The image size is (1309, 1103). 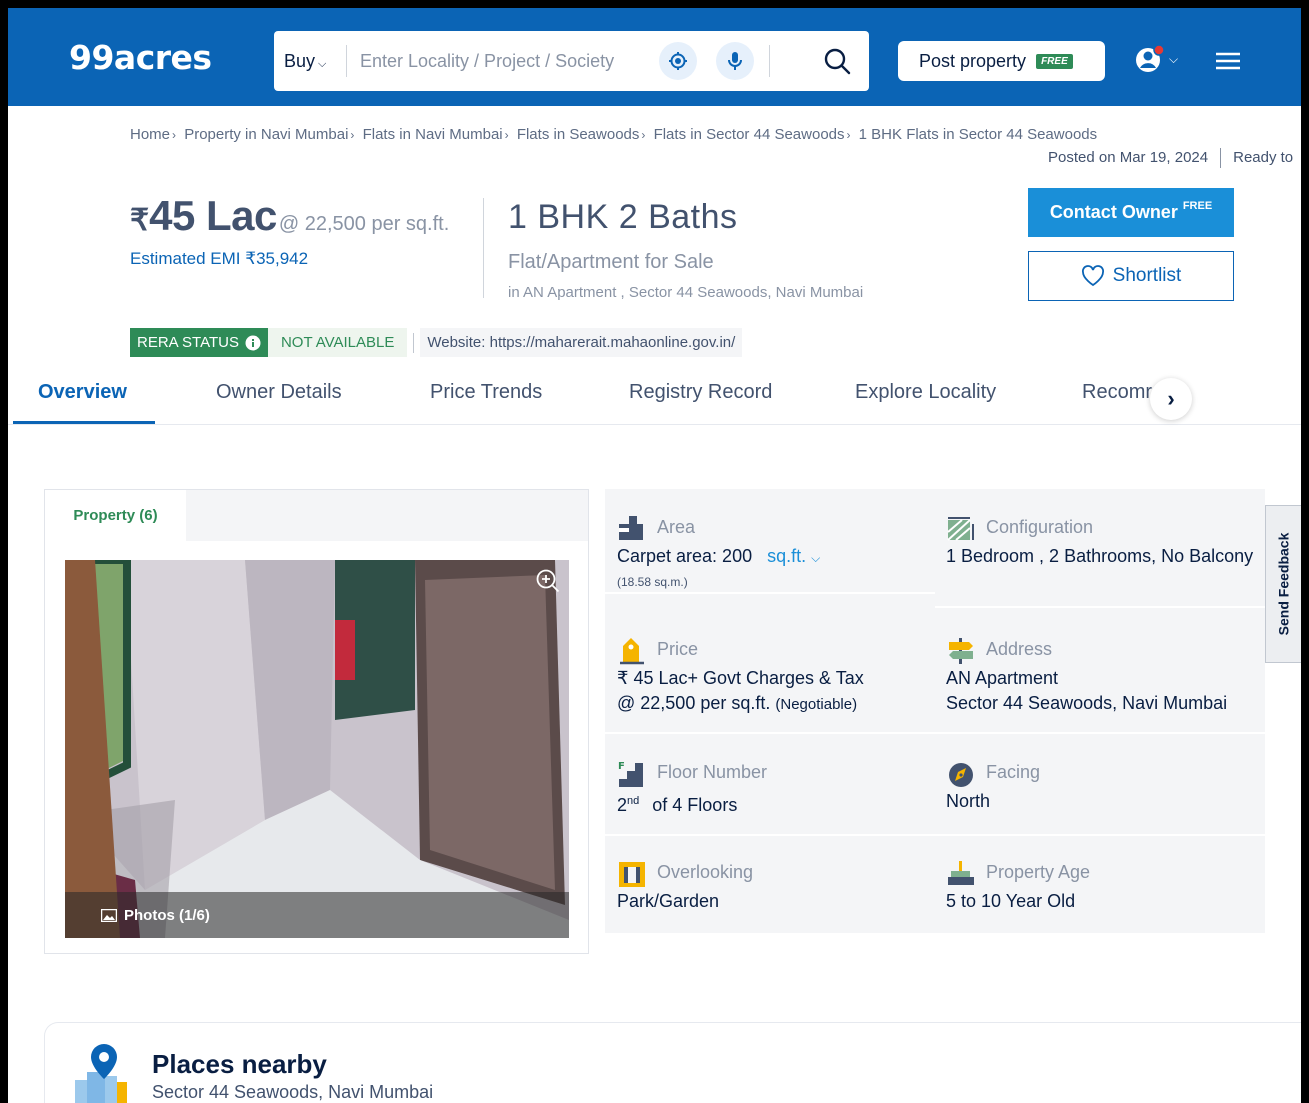 I want to click on price-label: Price, so click(x=678, y=649).